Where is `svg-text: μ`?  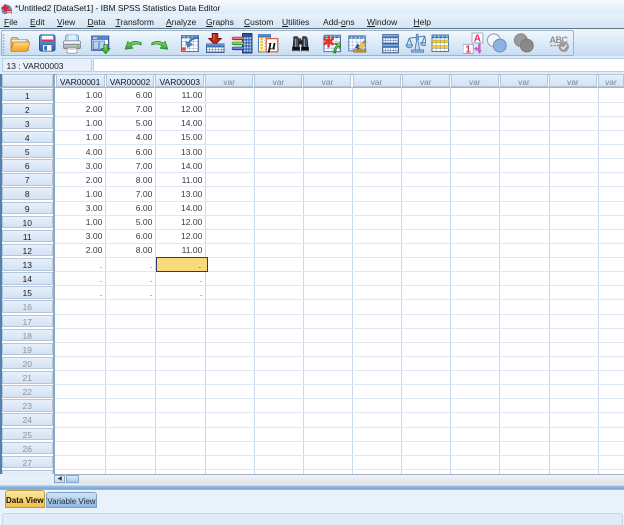
svg-text: μ is located at coordinates (271, 46).